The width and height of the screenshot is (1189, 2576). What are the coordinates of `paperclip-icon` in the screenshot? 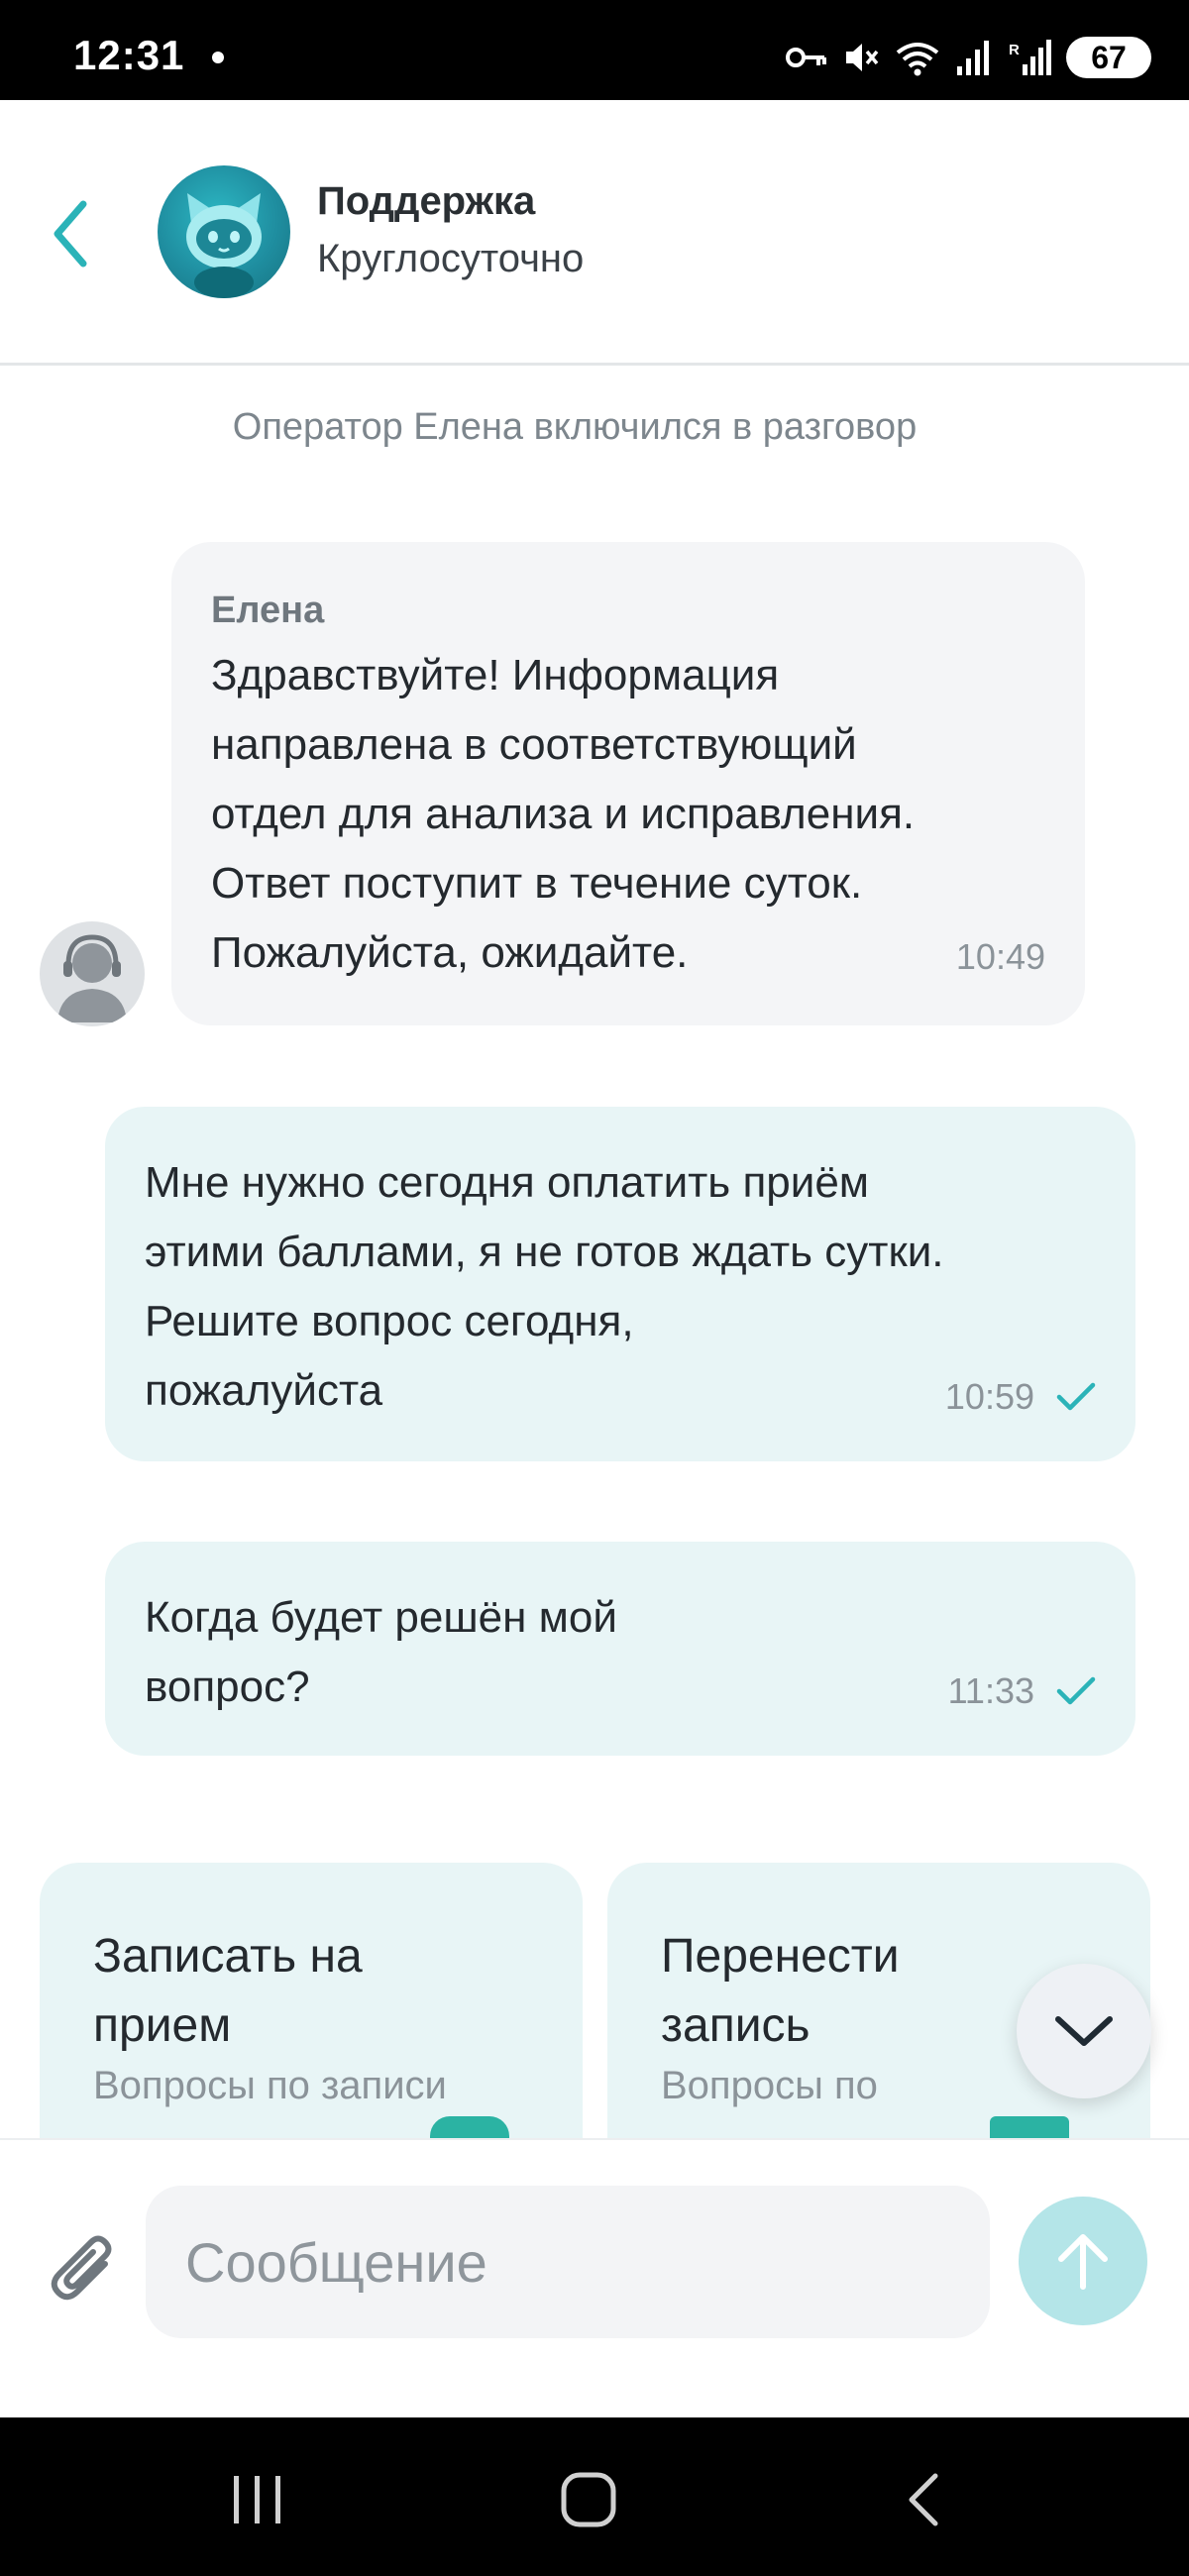 It's located at (84, 2266).